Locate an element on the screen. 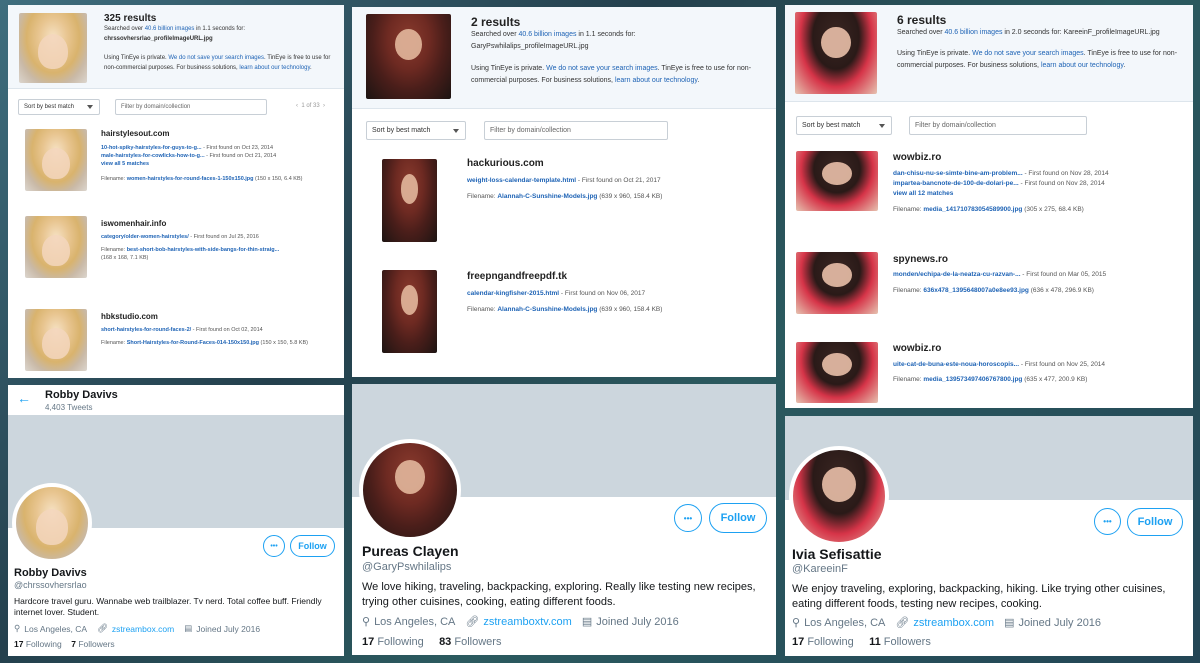 Image resolution: width=1200 pixels, height=663 pixels. result-count: 2 results is located at coordinates (496, 22).